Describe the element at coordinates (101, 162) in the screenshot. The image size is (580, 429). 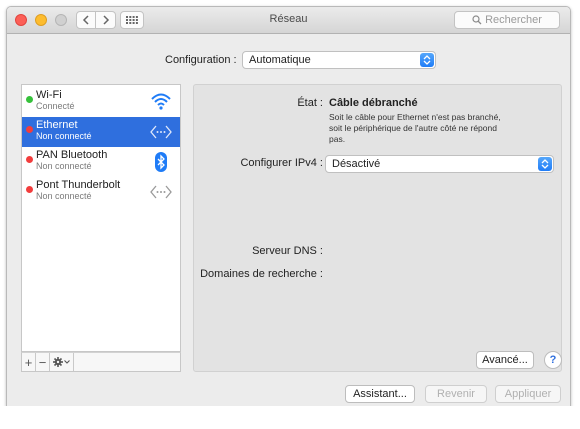
I see `service-item-bluetooth-pan: PAN Bluetooth Non connecté` at that location.